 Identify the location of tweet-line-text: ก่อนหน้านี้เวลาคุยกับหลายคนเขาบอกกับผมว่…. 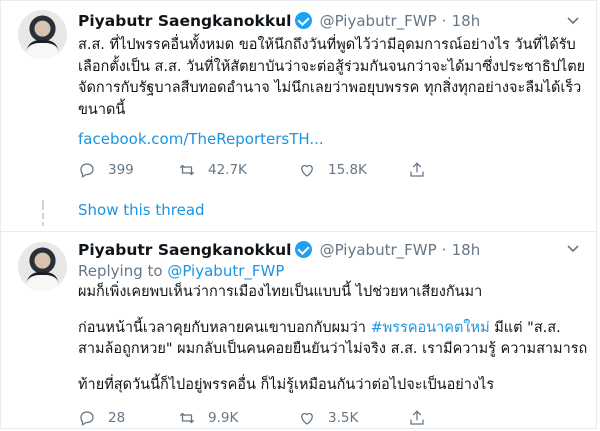
(224, 327).